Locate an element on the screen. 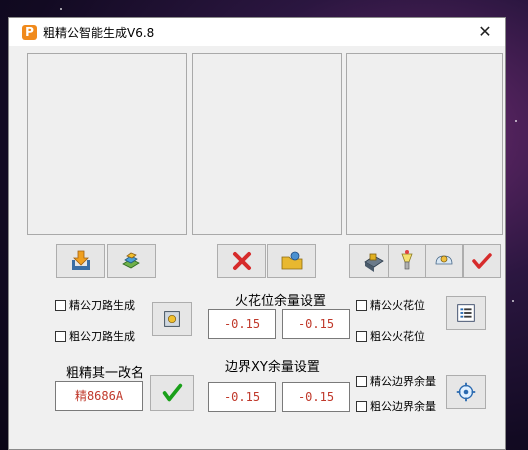 Image resolution: width=528 pixels, height=450 pixels. machine-icon is located at coordinates (373, 262).